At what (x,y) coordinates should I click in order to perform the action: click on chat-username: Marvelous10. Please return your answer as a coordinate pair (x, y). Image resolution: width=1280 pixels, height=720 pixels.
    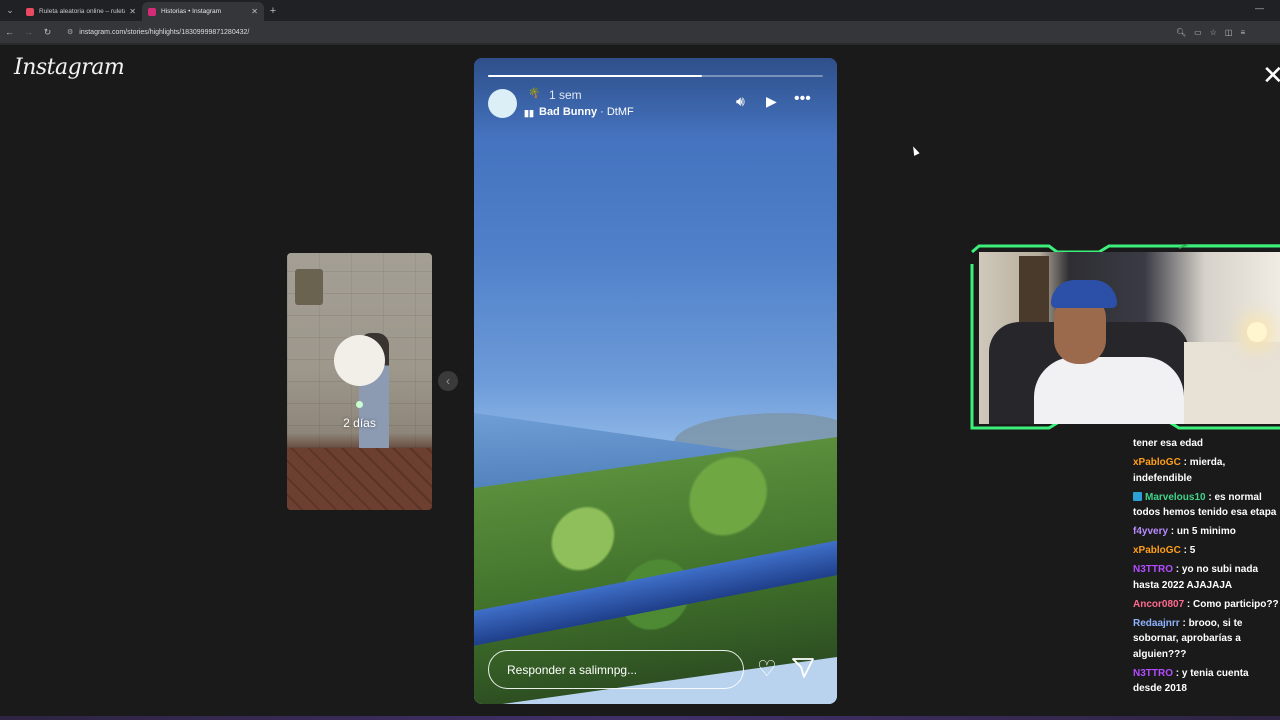
    Looking at the image, I should click on (1175, 497).